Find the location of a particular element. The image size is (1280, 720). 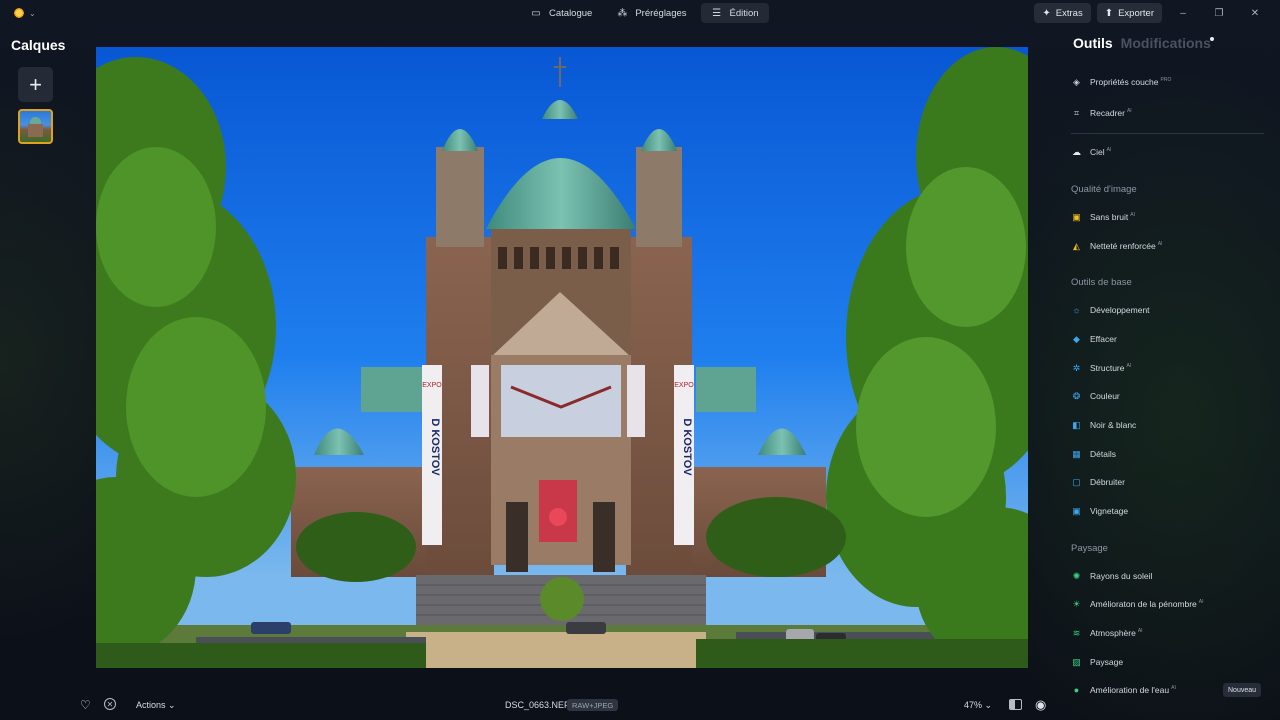

tool-erase-label: Effacer is located at coordinates (1103, 339).